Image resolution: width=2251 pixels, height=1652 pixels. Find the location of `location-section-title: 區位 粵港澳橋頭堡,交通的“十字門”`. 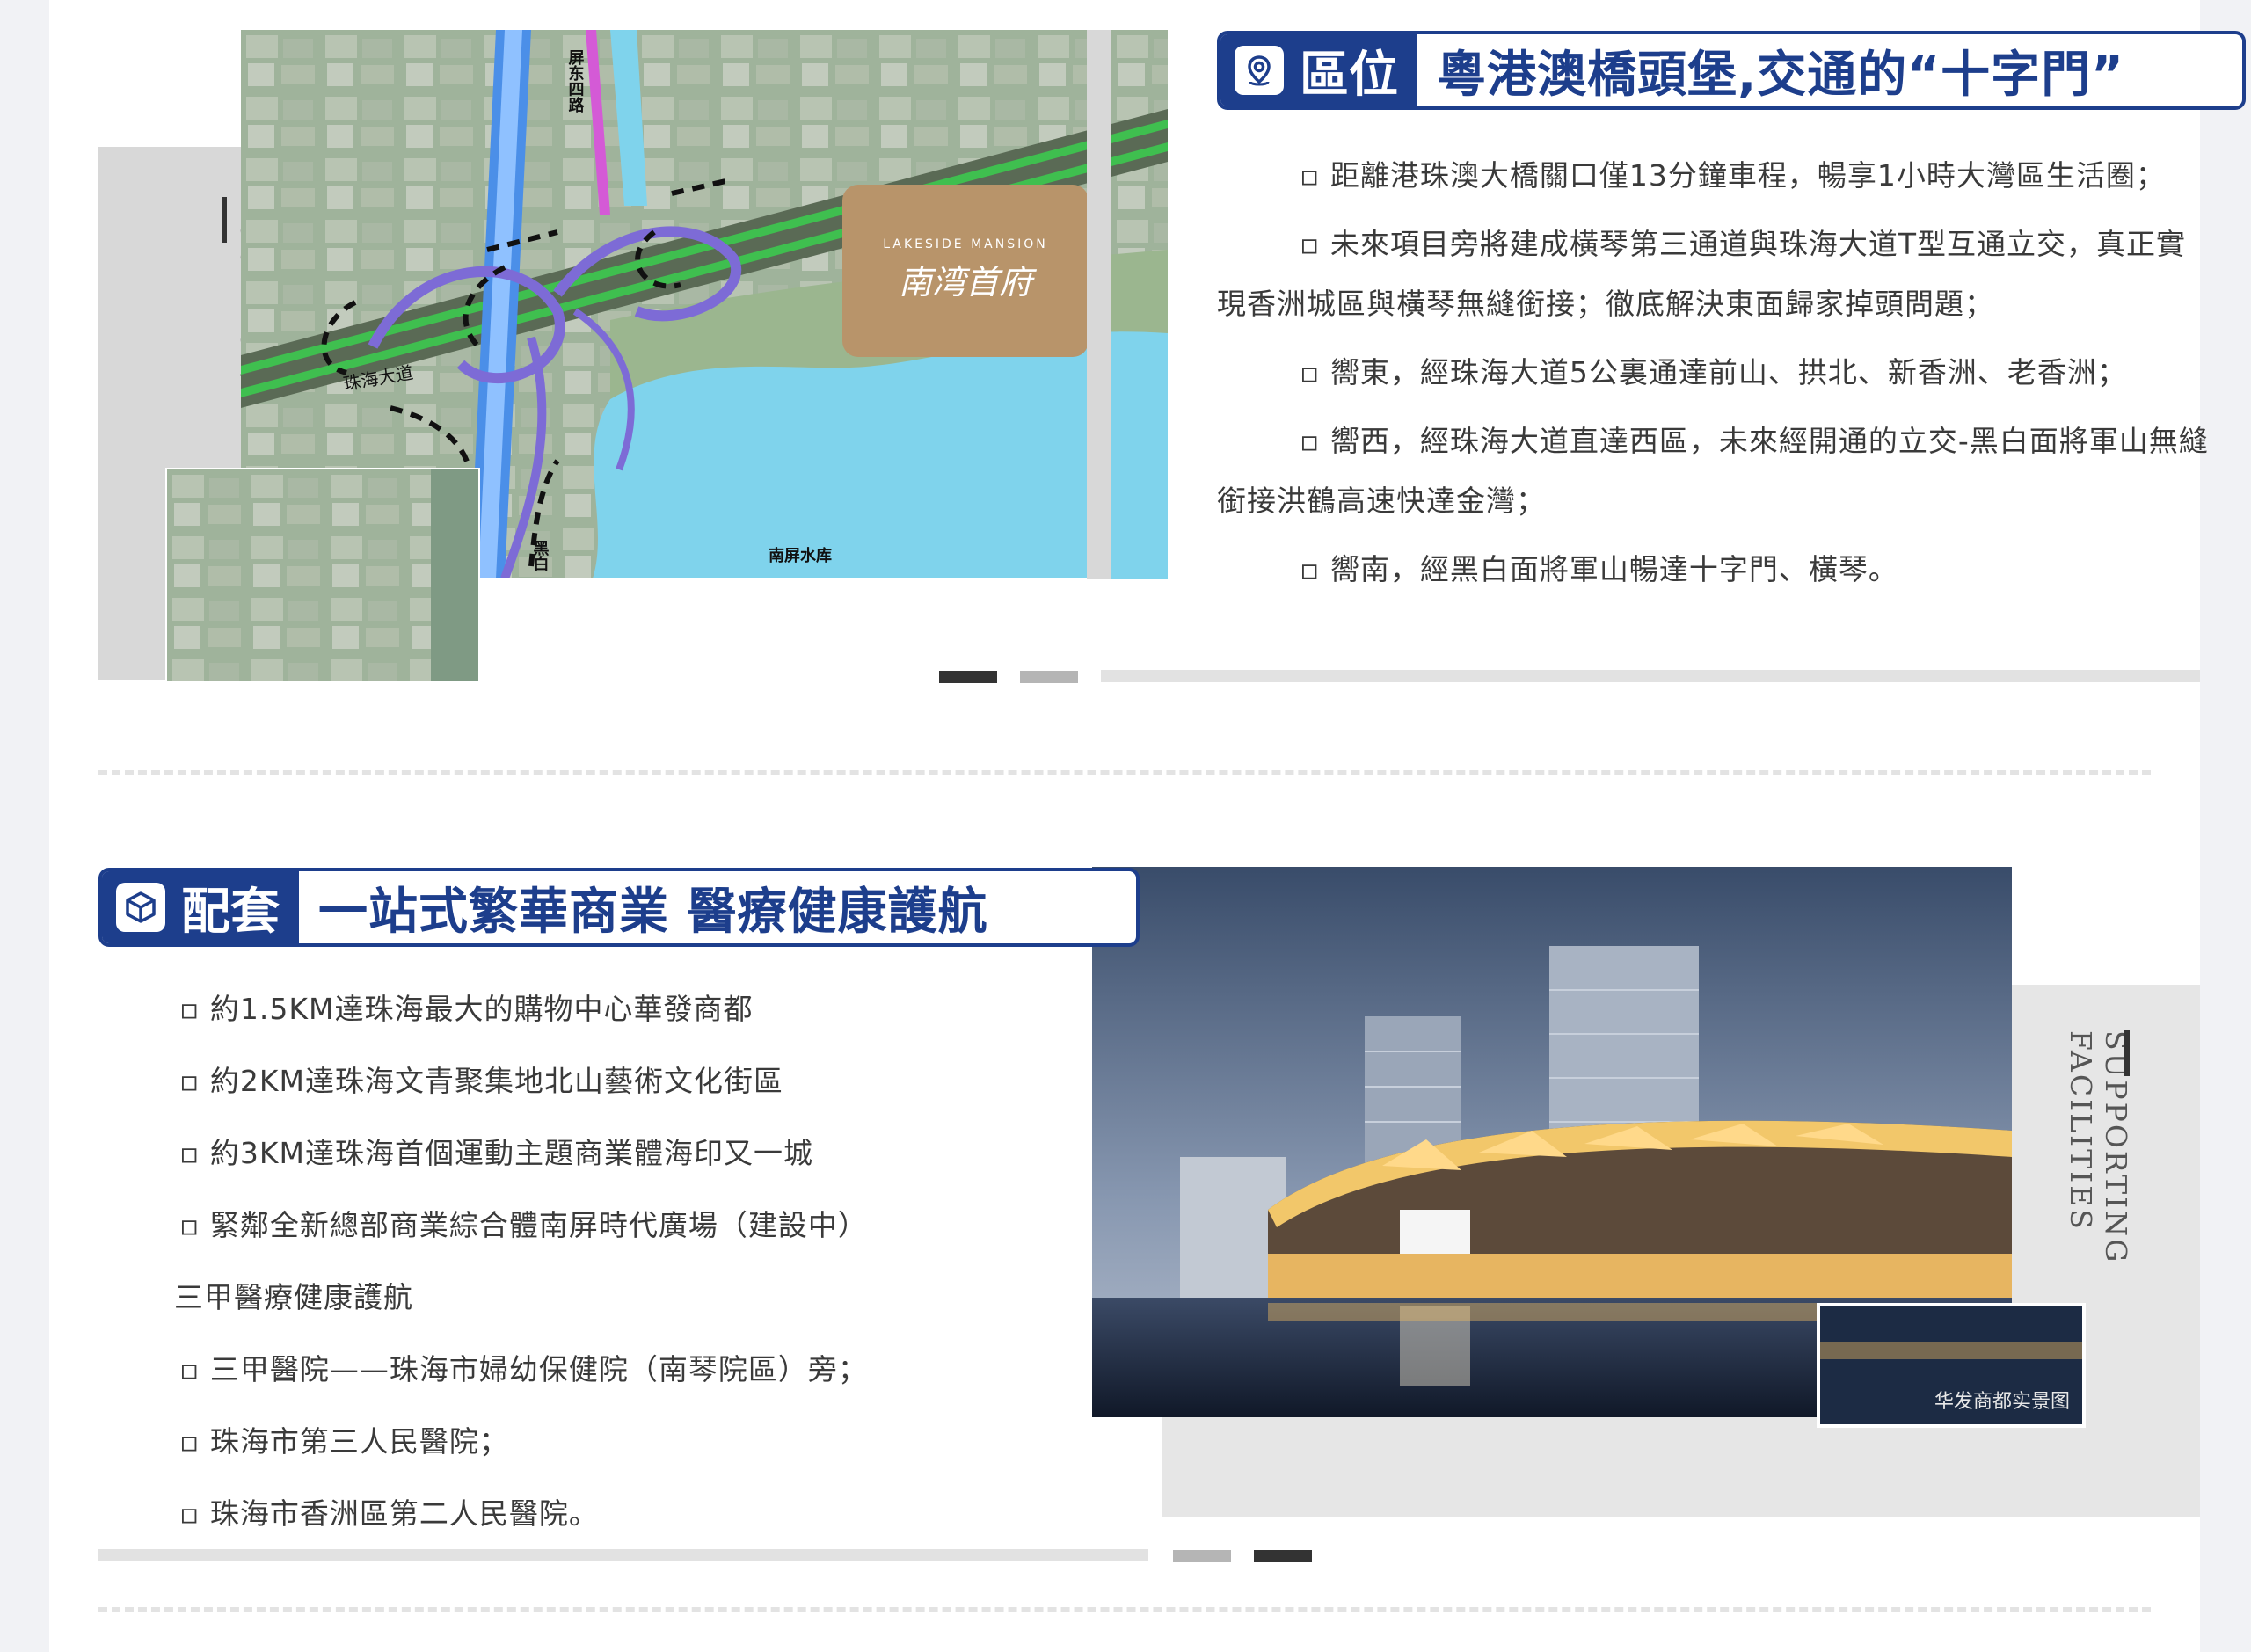

location-section-title: 區位 粵港澳橋頭堡,交通的“十字門” is located at coordinates (1731, 70).